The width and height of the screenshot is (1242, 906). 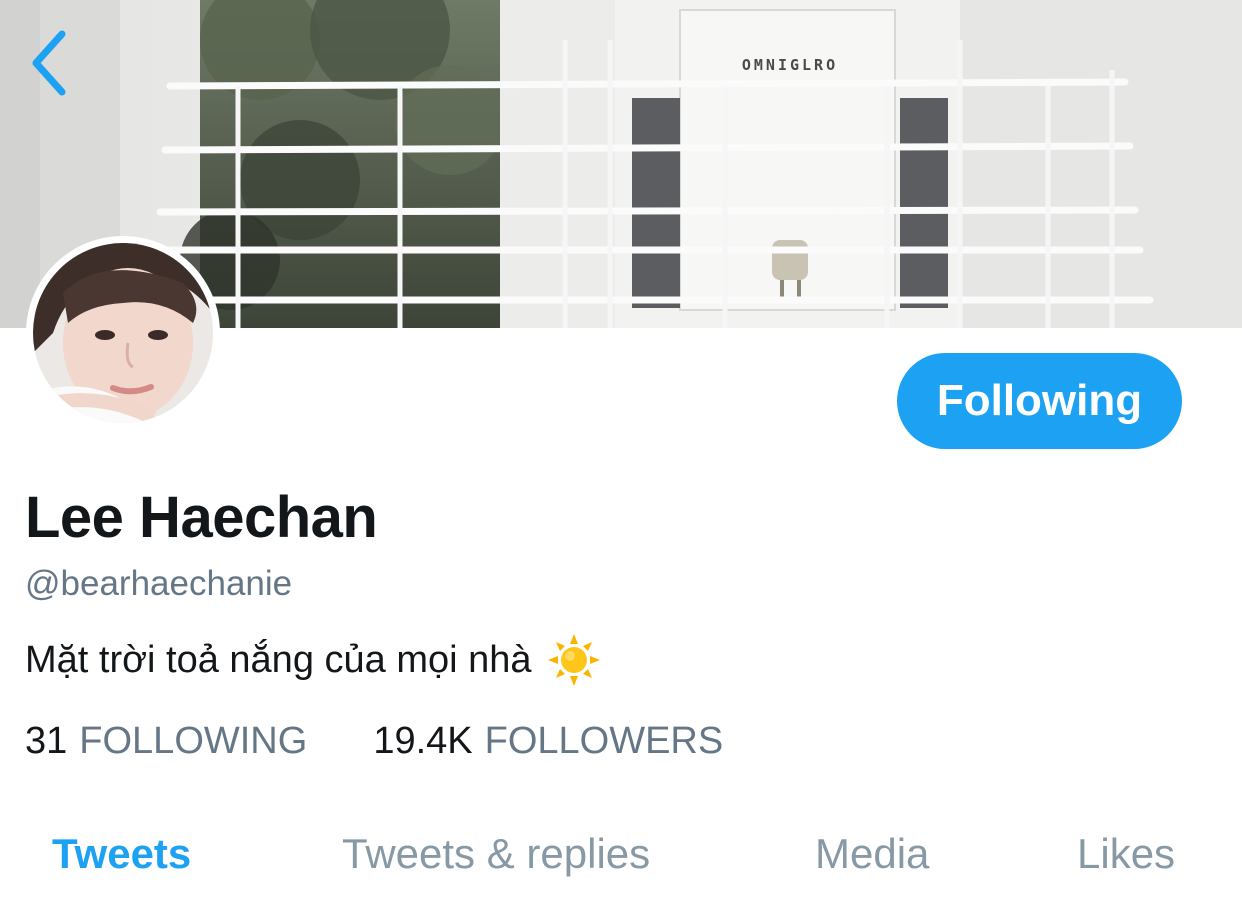 I want to click on chevron-left-icon, so click(x=49, y=63).